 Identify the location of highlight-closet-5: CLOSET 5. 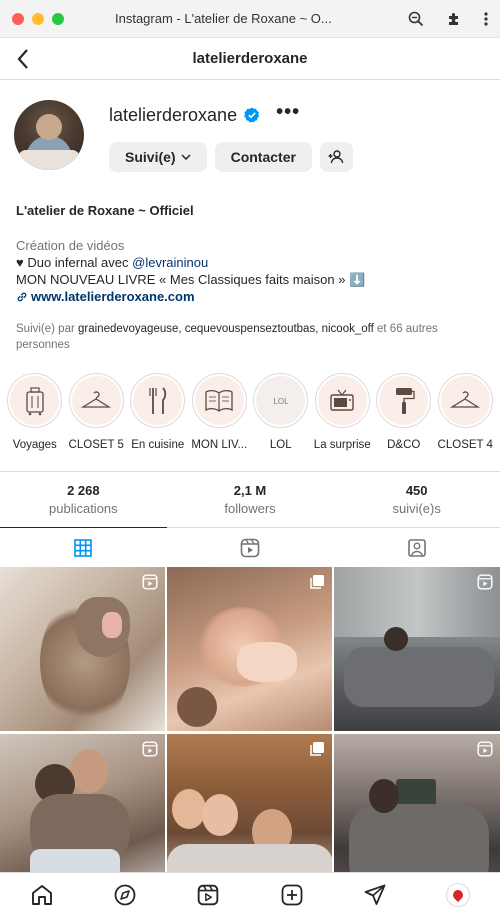
(97, 412).